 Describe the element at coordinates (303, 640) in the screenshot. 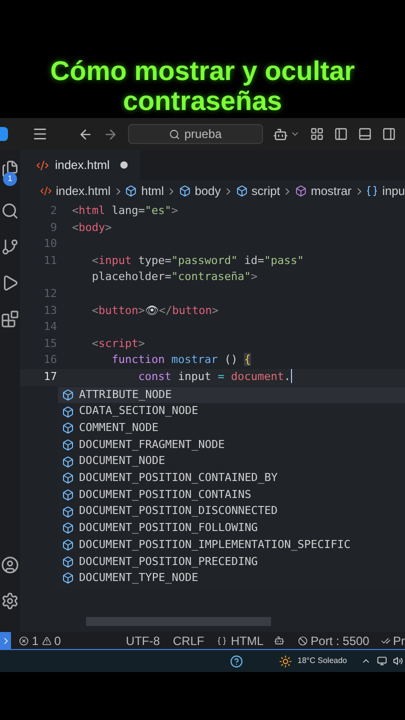

I see `port-icon` at that location.